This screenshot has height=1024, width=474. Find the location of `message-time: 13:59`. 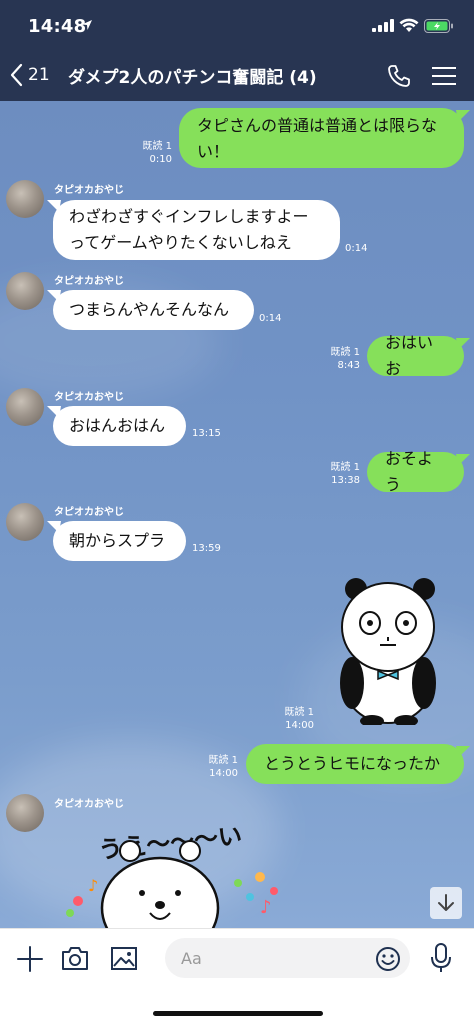

message-time: 13:59 is located at coordinates (206, 548).